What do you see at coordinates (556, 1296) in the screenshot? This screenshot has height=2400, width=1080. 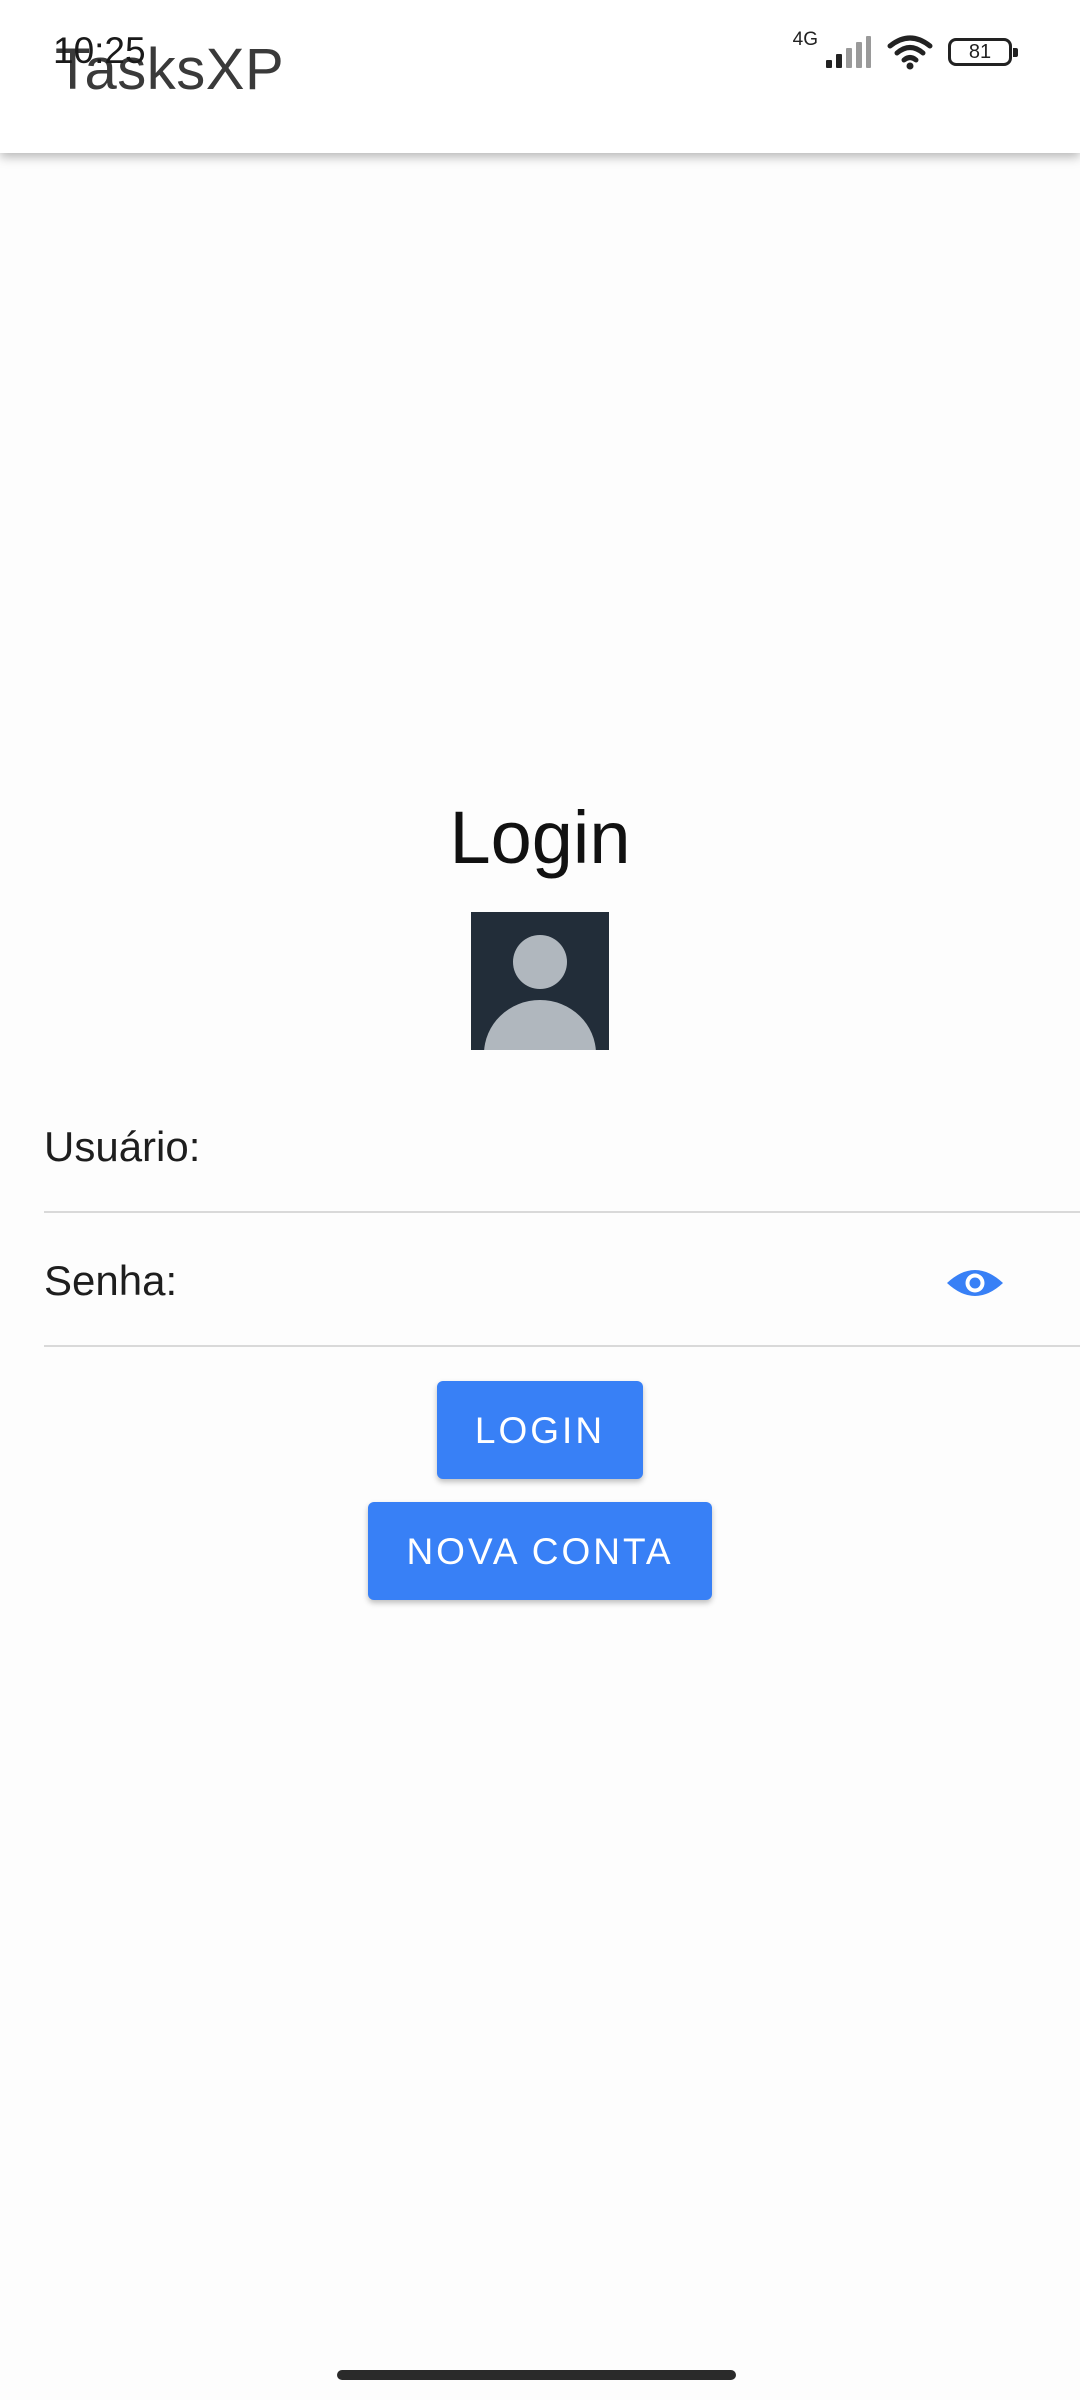 I see `senha-input` at bounding box center [556, 1296].